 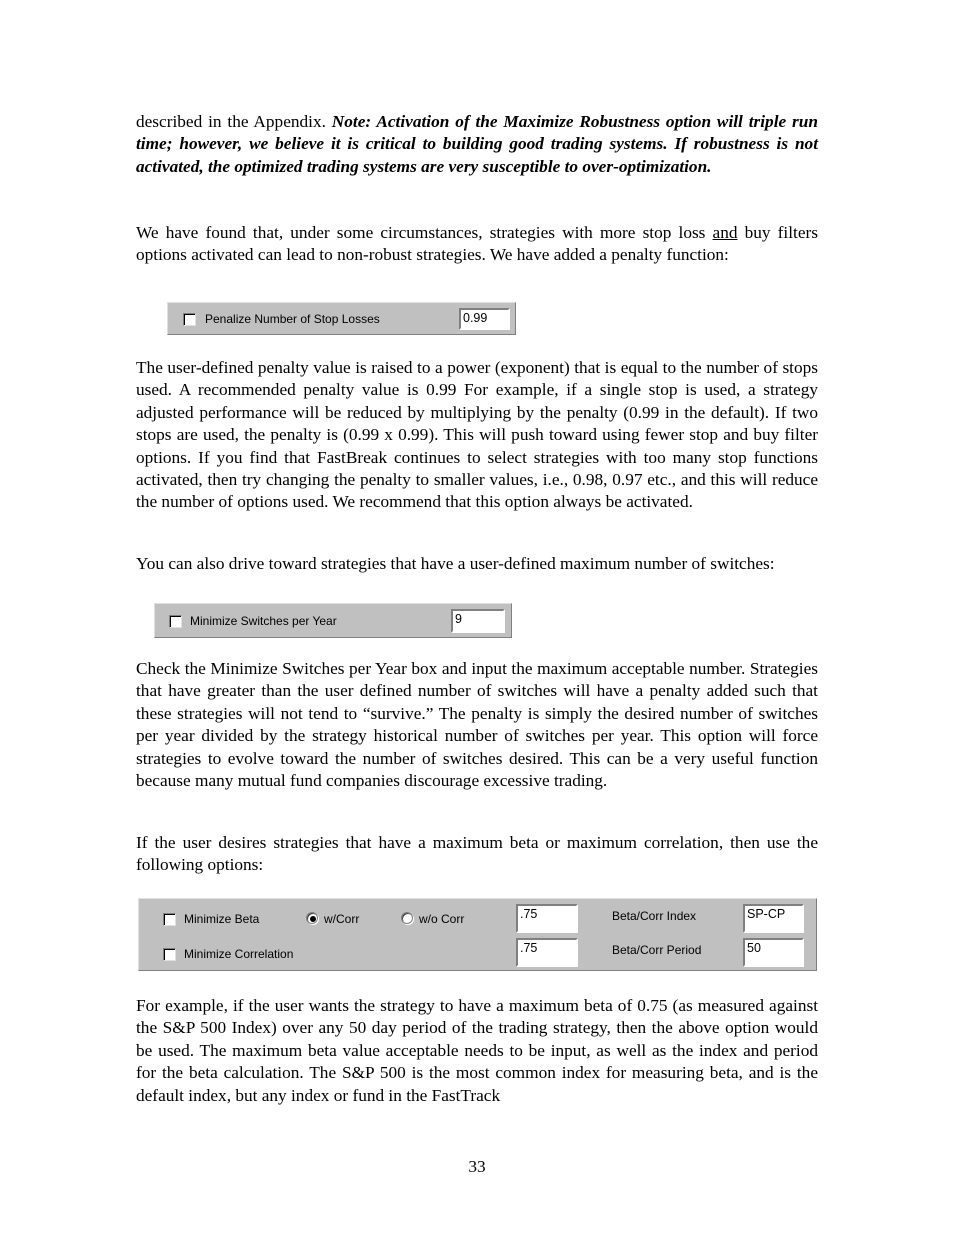 I want to click on minimize-correlation-checkbox, so click(x=169, y=954).